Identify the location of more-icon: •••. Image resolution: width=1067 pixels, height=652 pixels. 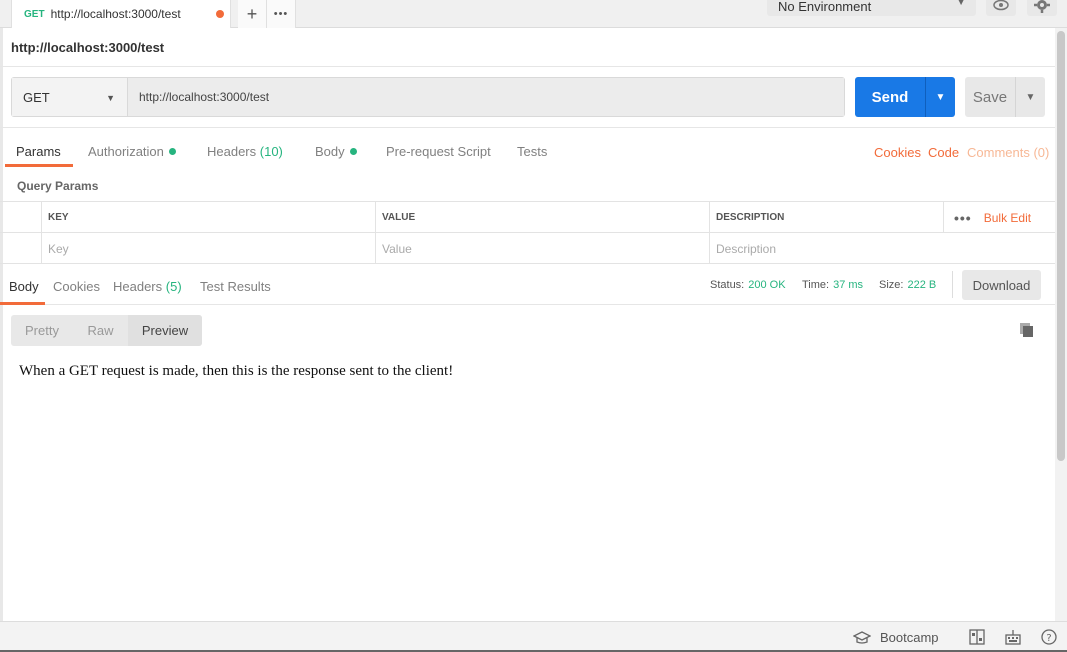
(963, 218).